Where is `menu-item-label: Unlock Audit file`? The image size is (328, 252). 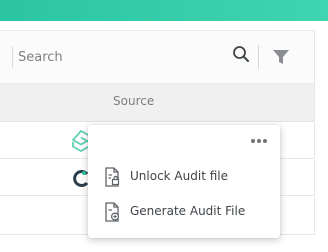 menu-item-label: Unlock Audit file is located at coordinates (179, 176).